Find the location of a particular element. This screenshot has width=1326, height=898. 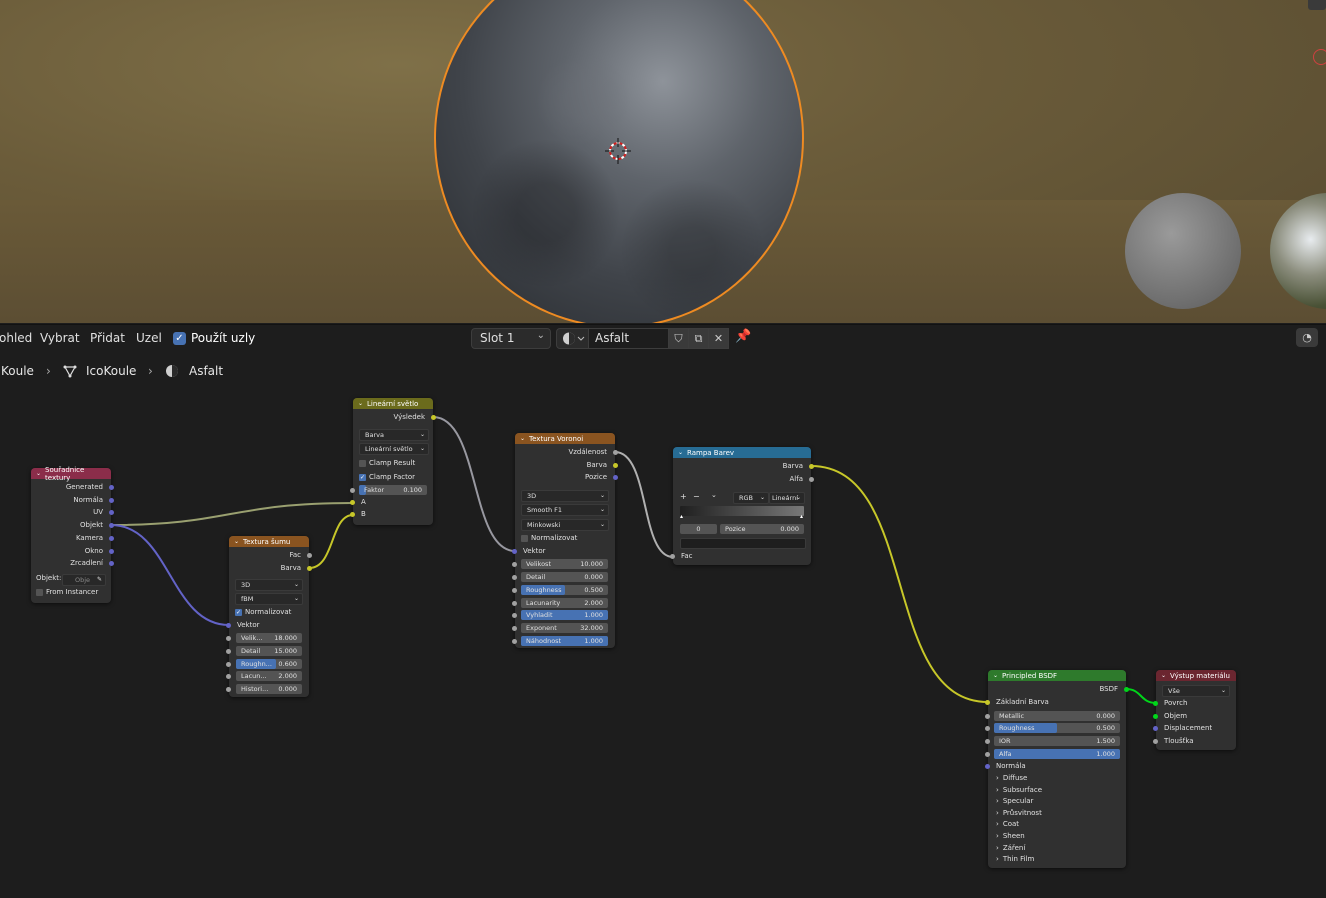

viewport-corner-button is located at coordinates (1317, 5).